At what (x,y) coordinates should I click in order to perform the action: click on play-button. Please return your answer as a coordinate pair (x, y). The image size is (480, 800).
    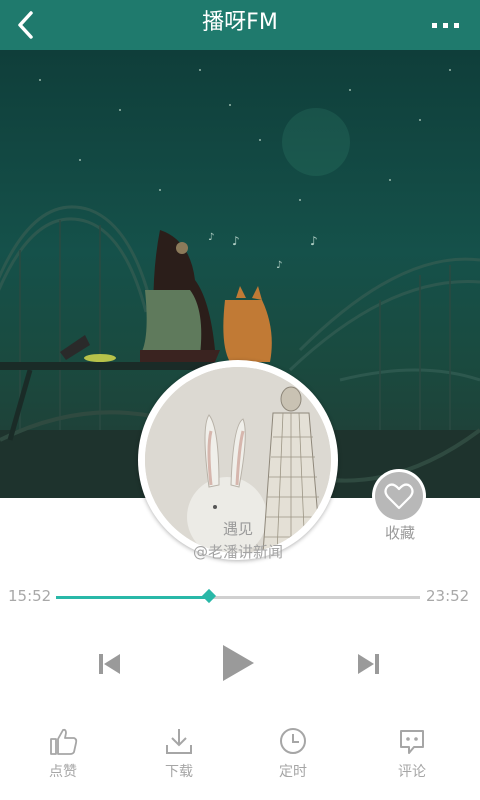
    Looking at the image, I should click on (238, 663).